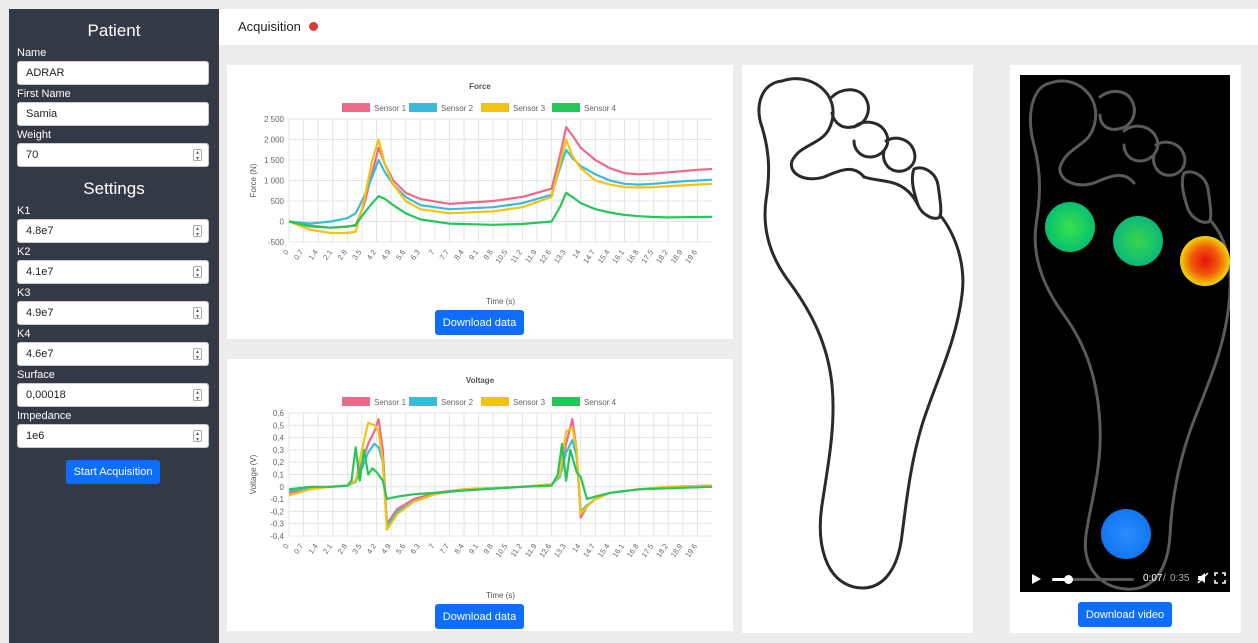  What do you see at coordinates (113, 354) in the screenshot?
I see `k4-input: 4.6e7 ▴ ▾` at bounding box center [113, 354].